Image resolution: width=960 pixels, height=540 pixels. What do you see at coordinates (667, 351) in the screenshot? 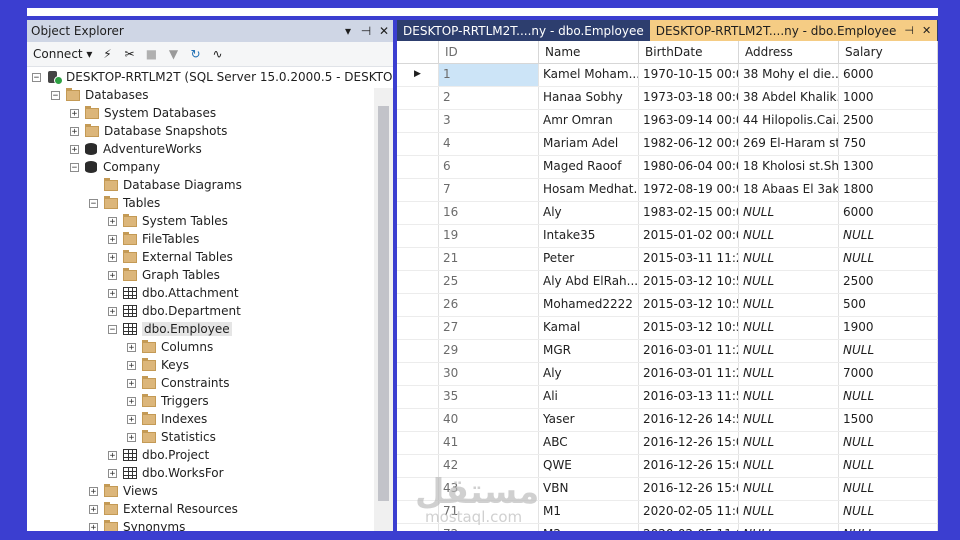
I see `table-row: 29MGR2016-03-01 11:2...NULLNULL` at bounding box center [667, 351].